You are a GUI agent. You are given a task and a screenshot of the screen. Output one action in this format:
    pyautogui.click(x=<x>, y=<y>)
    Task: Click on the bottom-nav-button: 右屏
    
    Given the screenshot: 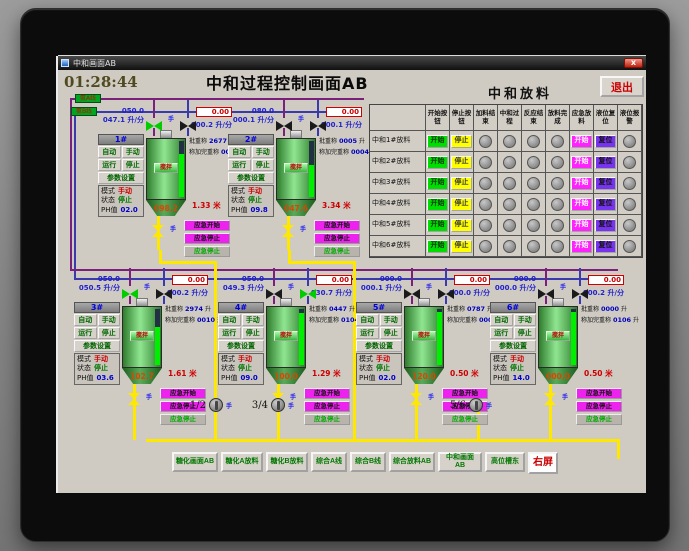 What is the action you would take?
    pyautogui.click(x=543, y=463)
    